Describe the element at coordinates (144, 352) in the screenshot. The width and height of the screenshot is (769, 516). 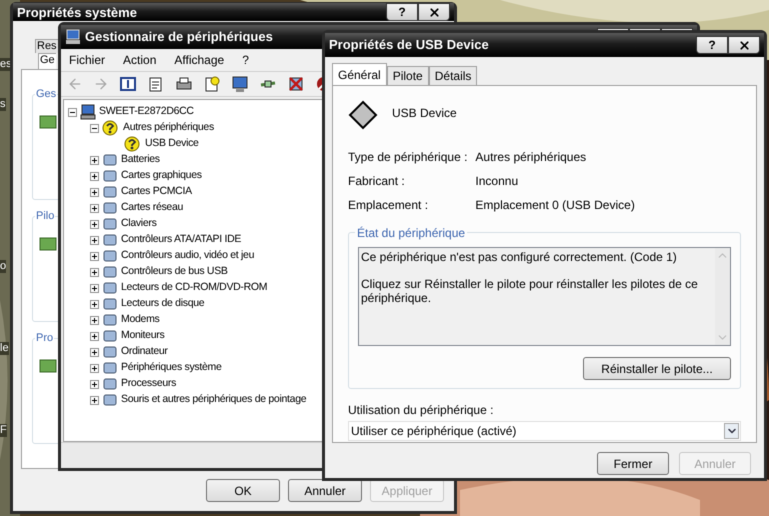
I see `tree-item: Ordinateur` at that location.